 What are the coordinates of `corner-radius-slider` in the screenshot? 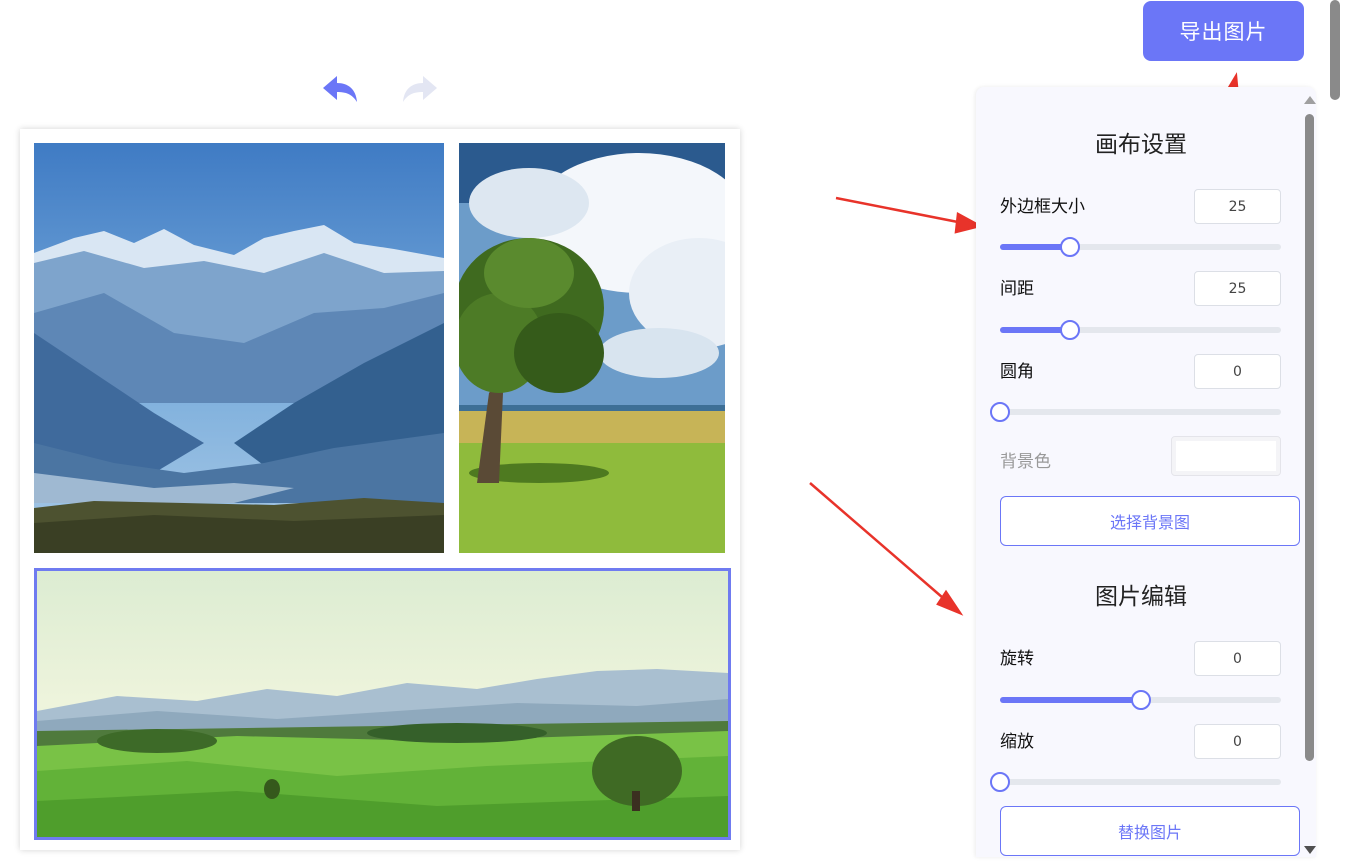 It's located at (1135, 412).